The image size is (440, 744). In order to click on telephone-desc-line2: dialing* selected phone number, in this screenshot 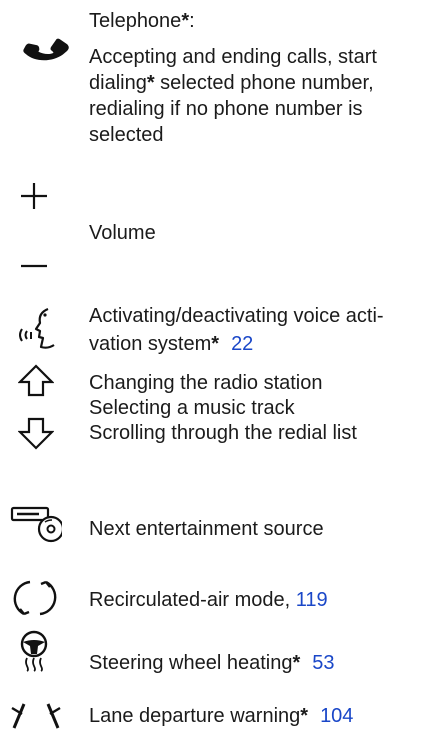, I will do `click(231, 83)`.